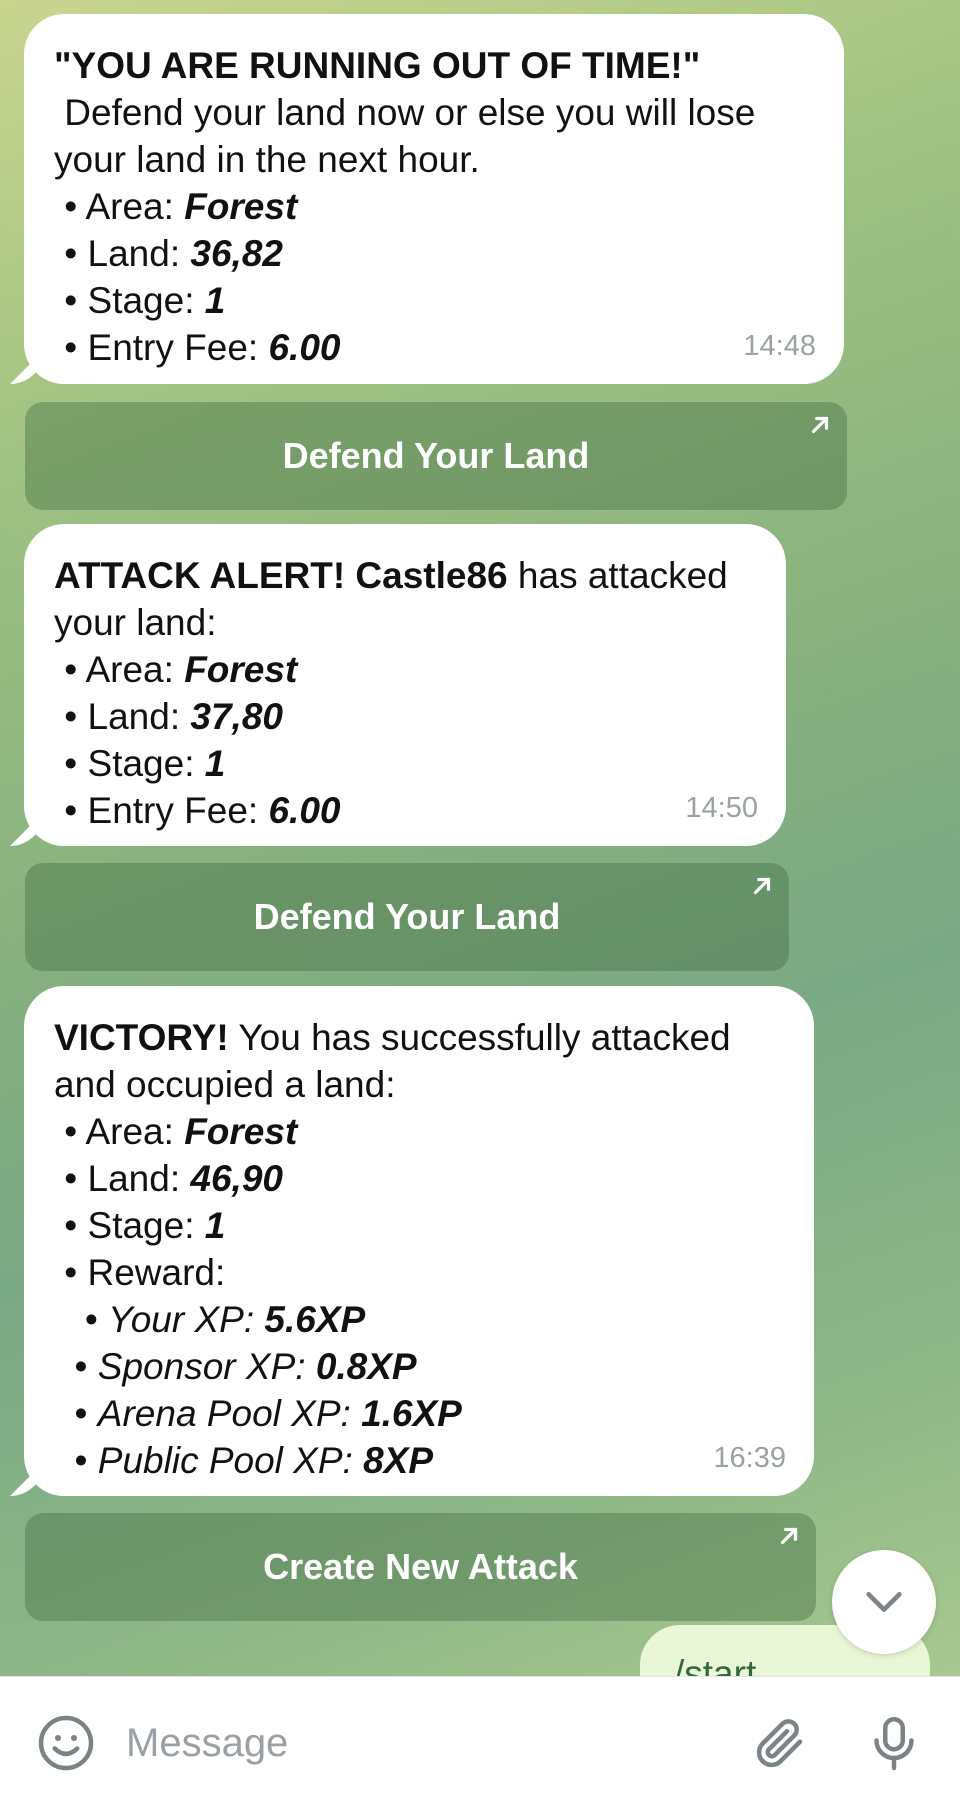 The height and width of the screenshot is (1808, 960). I want to click on message-line: • Land: 37,80, so click(403, 716).